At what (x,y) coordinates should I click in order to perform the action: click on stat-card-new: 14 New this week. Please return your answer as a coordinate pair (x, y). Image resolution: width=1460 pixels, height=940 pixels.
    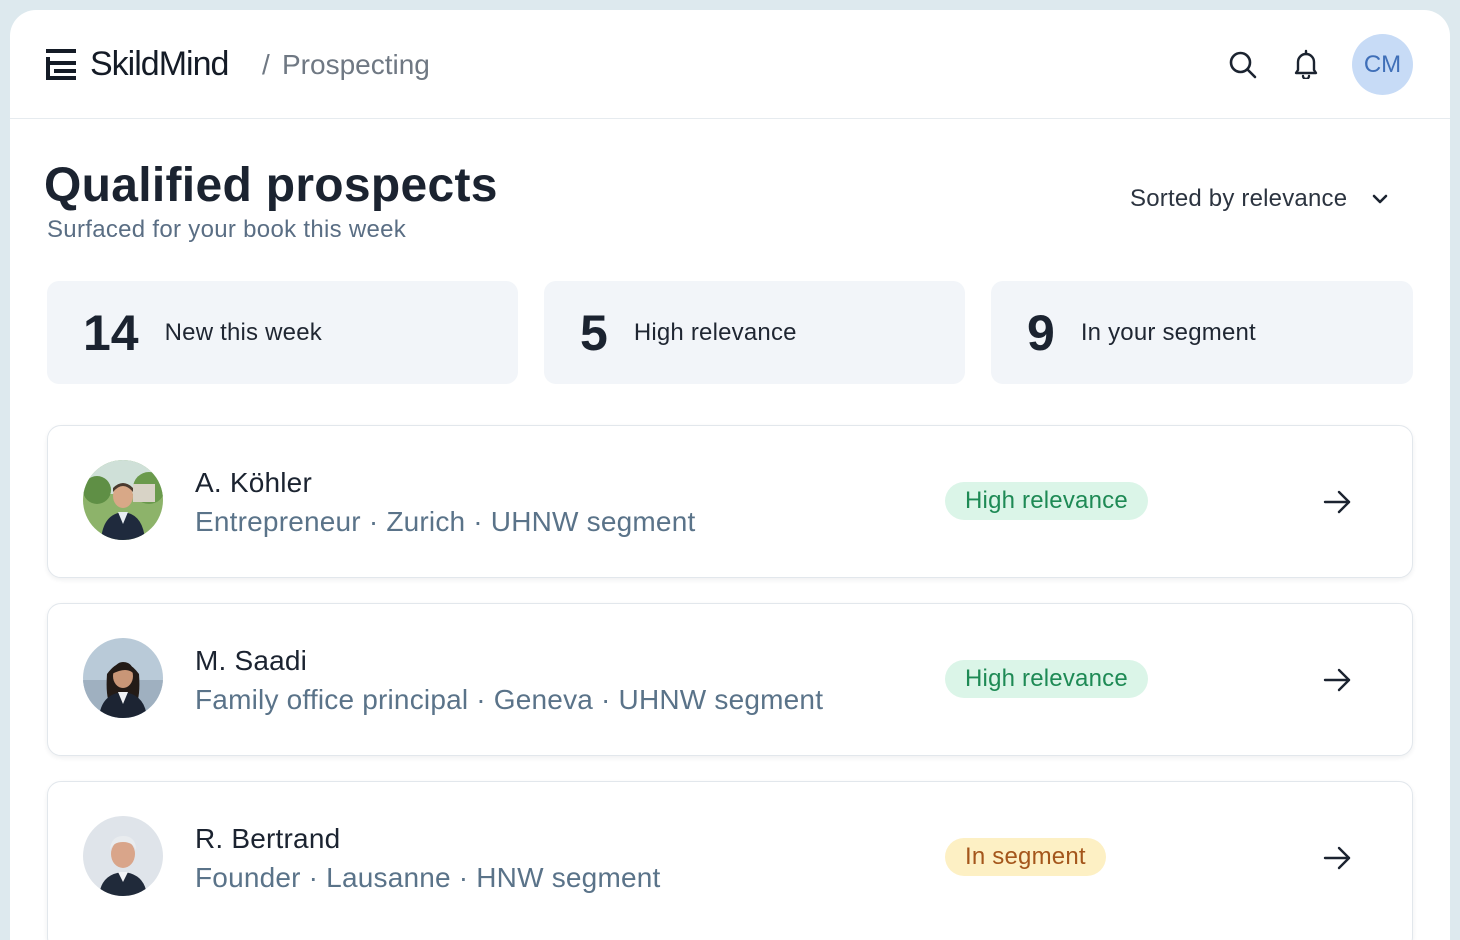
    Looking at the image, I should click on (282, 332).